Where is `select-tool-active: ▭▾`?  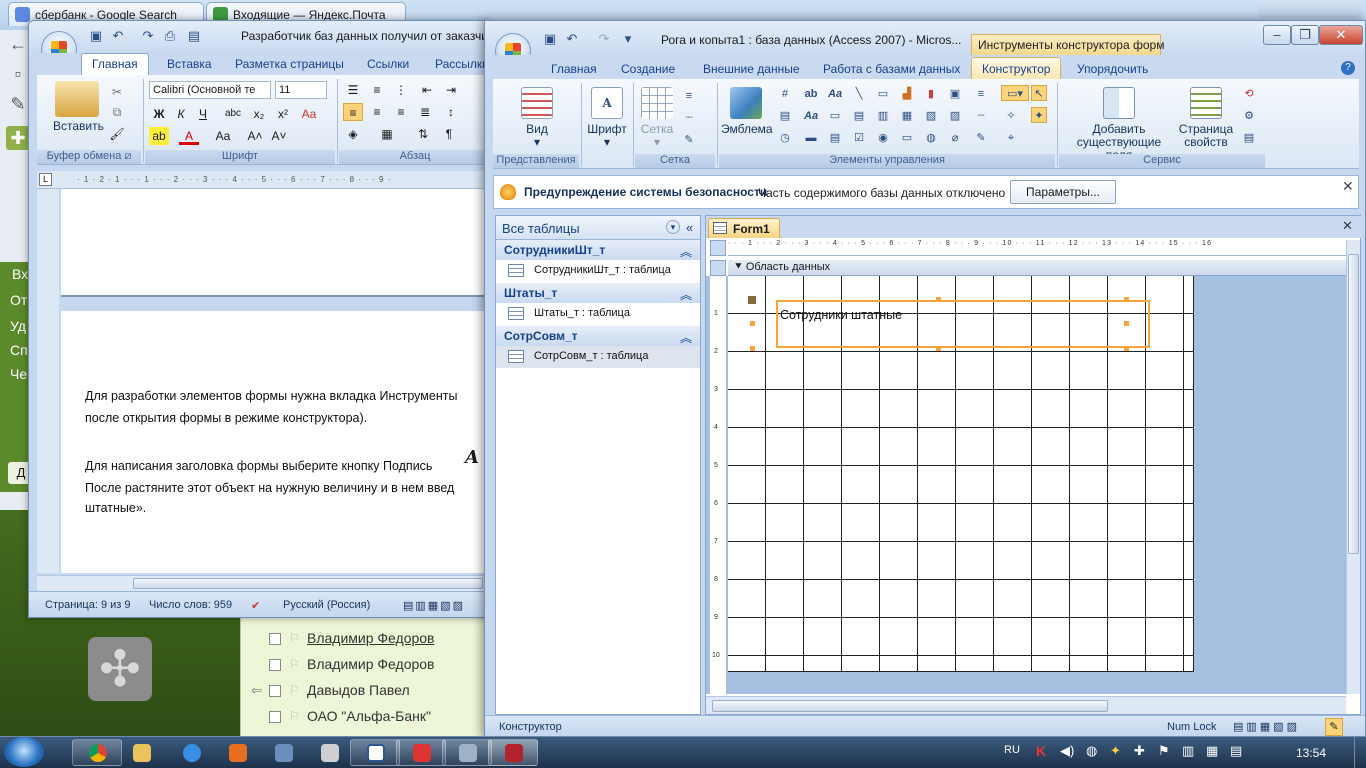
select-tool-active: ▭▾ is located at coordinates (1015, 93).